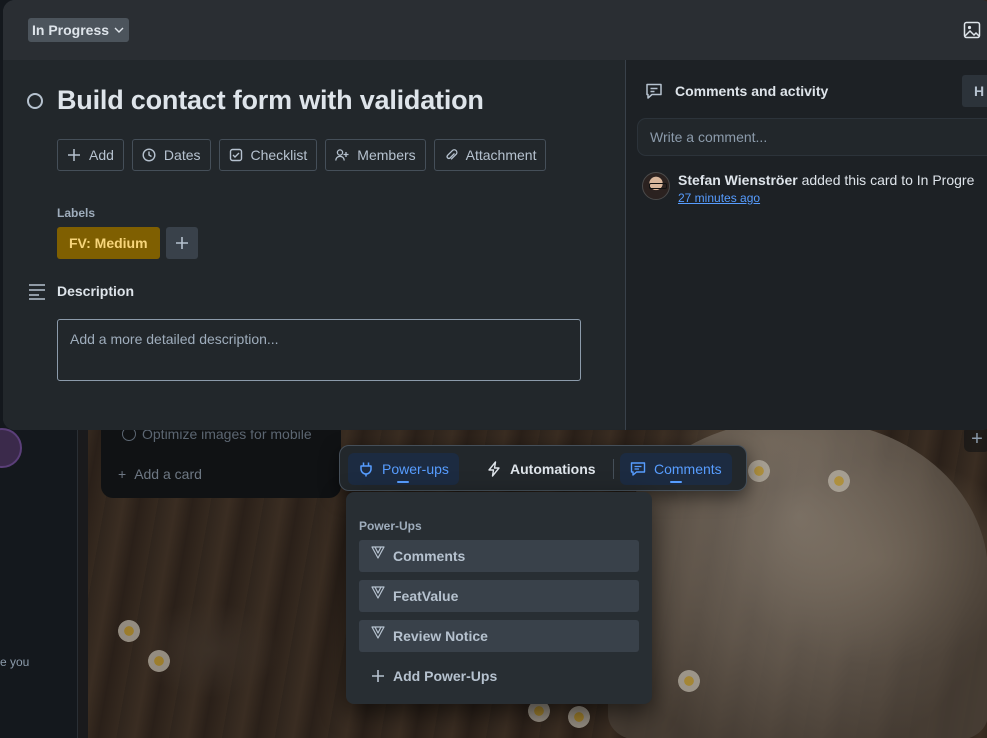 The width and height of the screenshot is (987, 738). What do you see at coordinates (149, 155) in the screenshot?
I see `clock-icon` at bounding box center [149, 155].